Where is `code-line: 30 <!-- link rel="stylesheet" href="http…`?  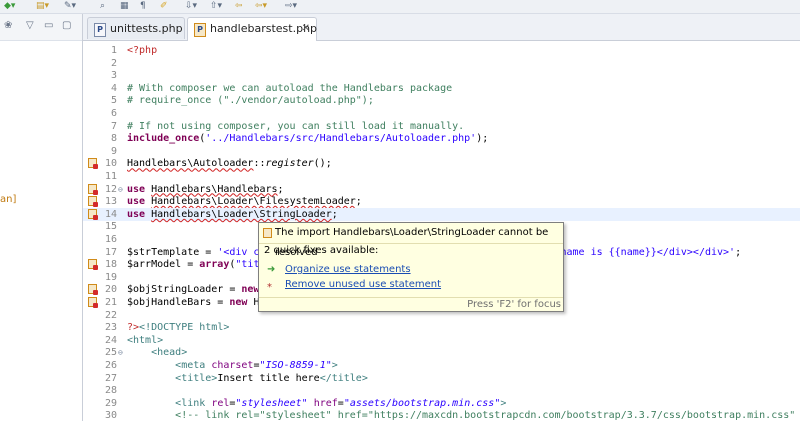
code-line: 30 <!-- link rel="stylesheet" href="http… is located at coordinates (441, 415).